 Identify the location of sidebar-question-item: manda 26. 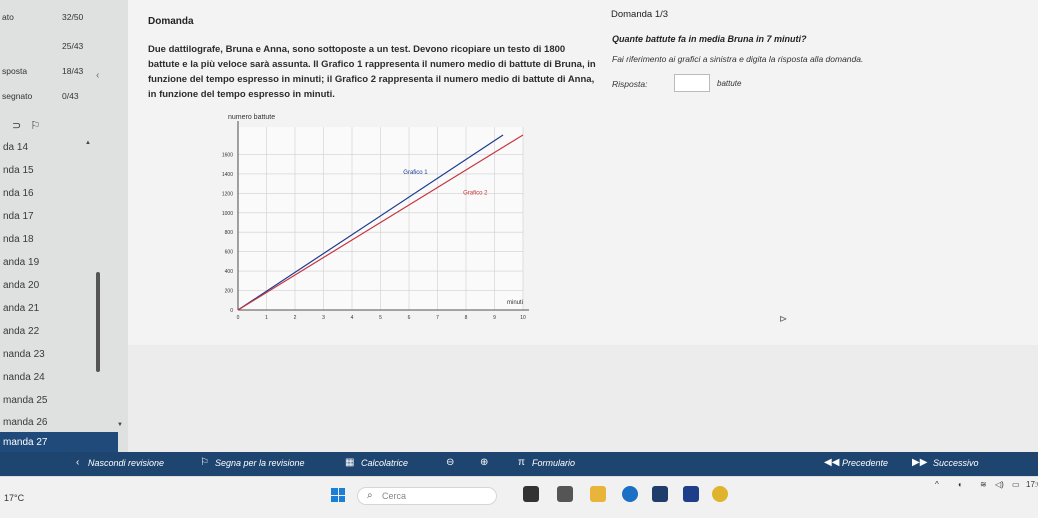
(59, 423).